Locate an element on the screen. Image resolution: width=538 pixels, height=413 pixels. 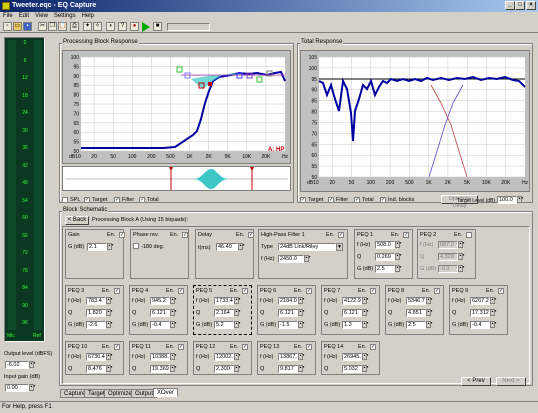
param-input: 2184.0 is located at coordinates (288, 301).